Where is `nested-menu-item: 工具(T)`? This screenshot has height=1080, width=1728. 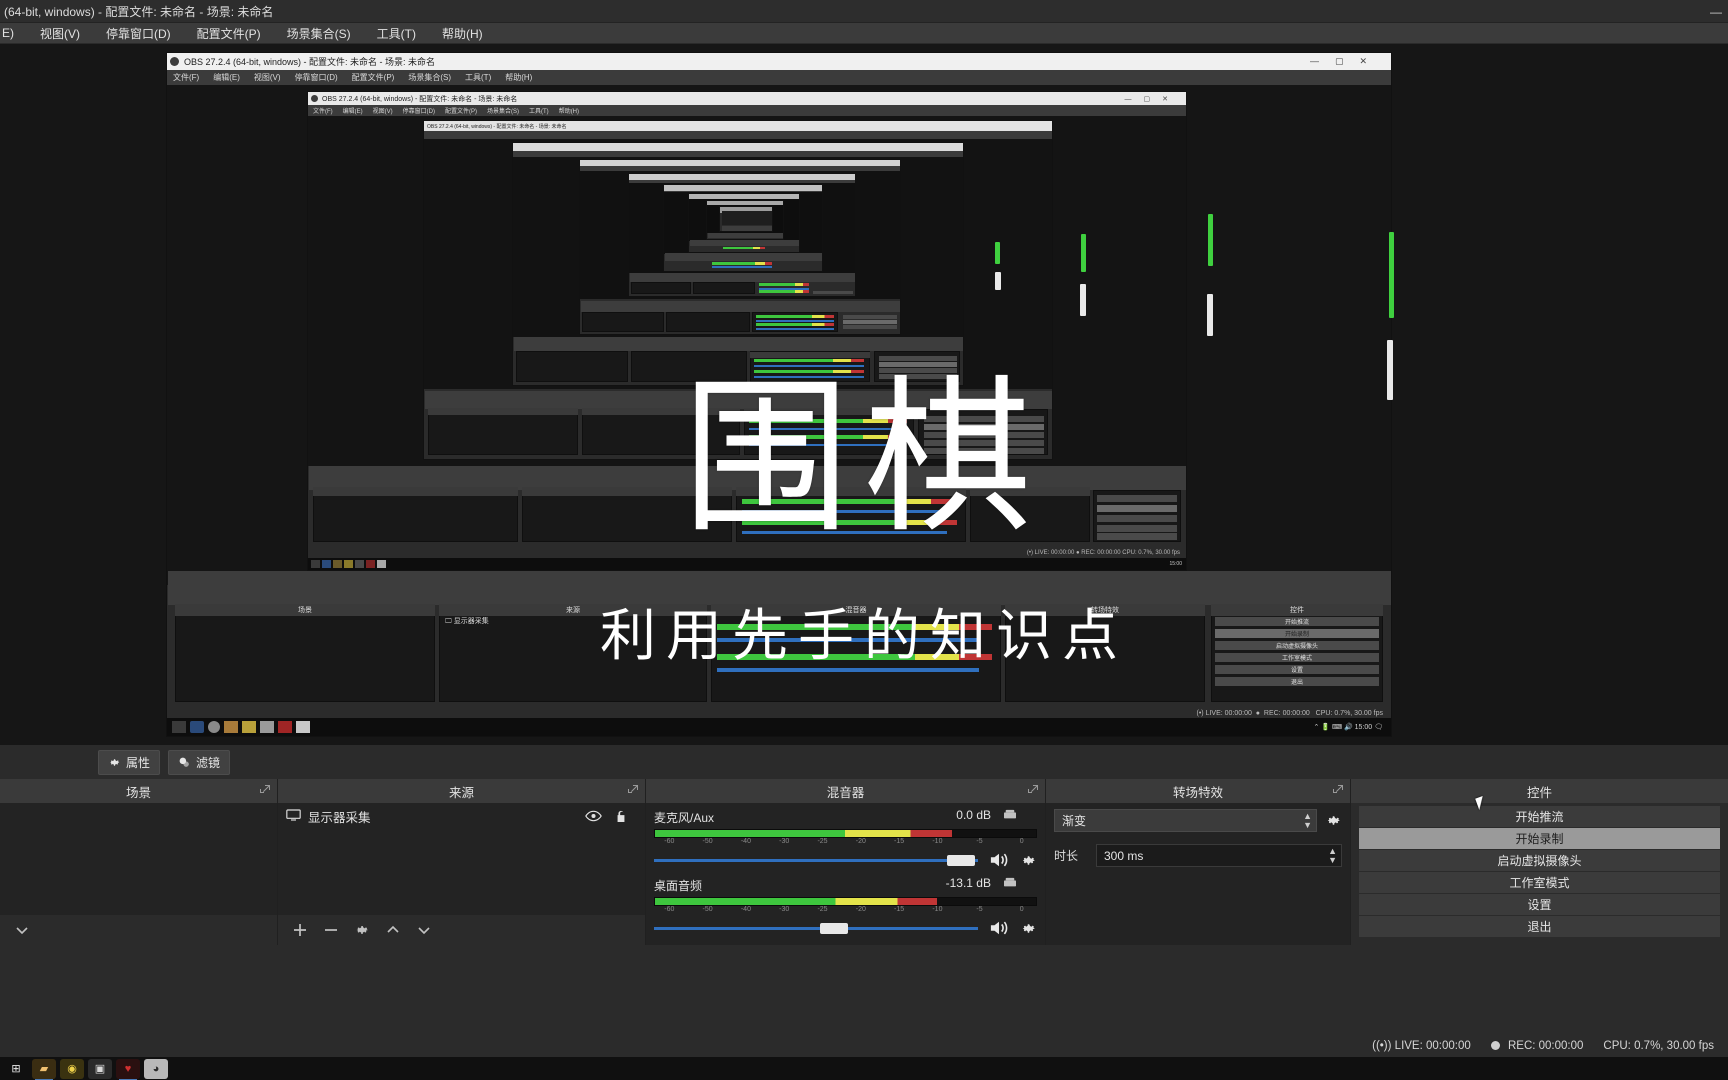
nested-menu-item: 工具(T) is located at coordinates (478, 77).